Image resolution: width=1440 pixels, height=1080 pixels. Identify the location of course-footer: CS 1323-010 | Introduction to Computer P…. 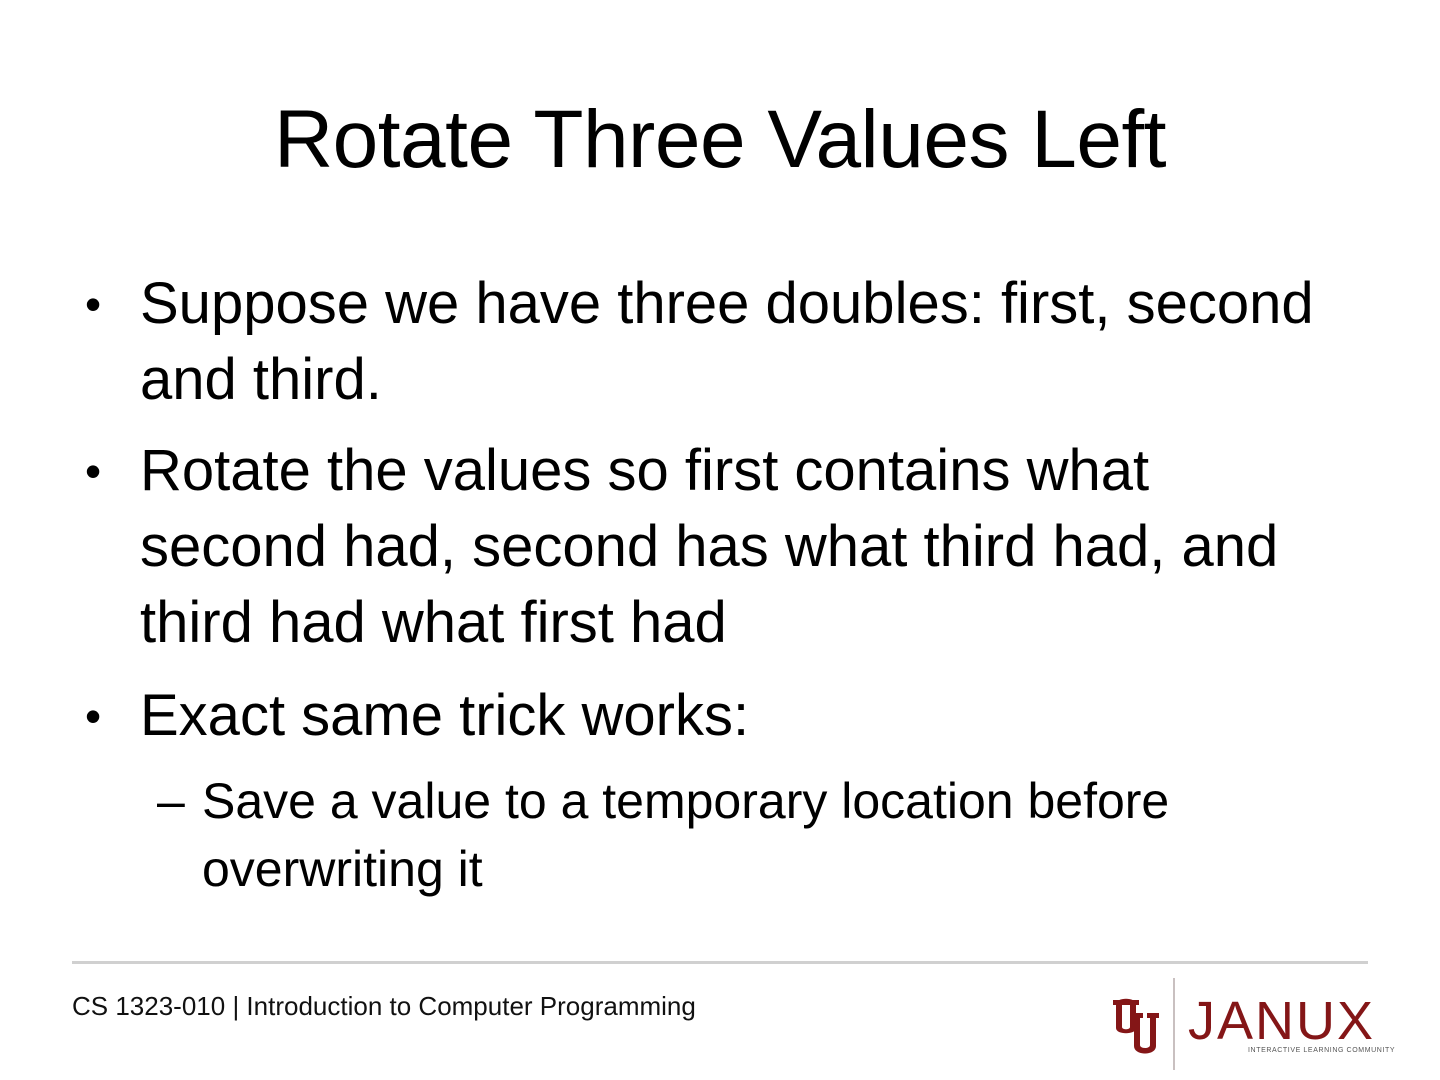
(384, 1006).